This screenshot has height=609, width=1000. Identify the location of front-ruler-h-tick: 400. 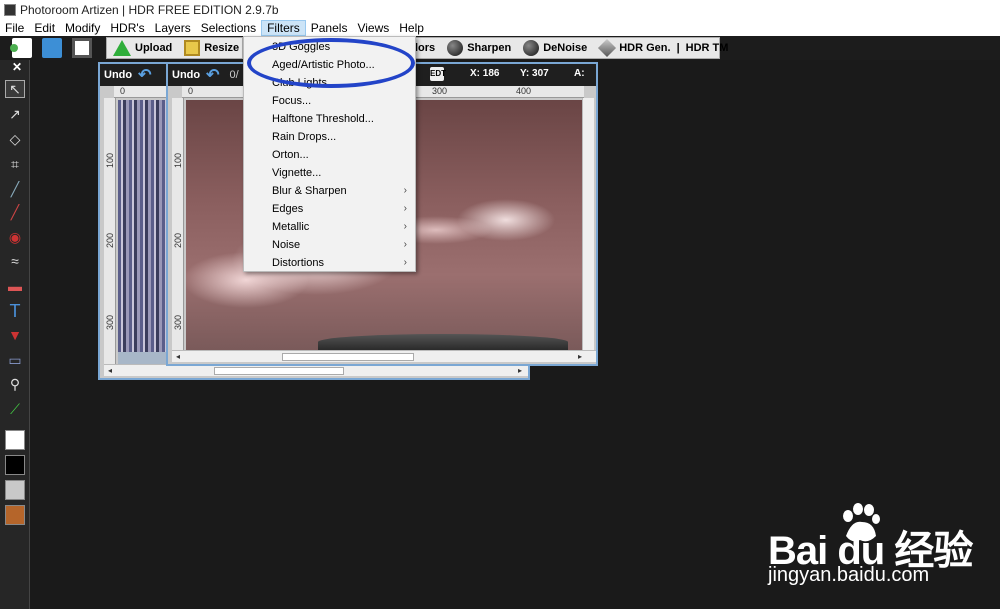
(524, 91).